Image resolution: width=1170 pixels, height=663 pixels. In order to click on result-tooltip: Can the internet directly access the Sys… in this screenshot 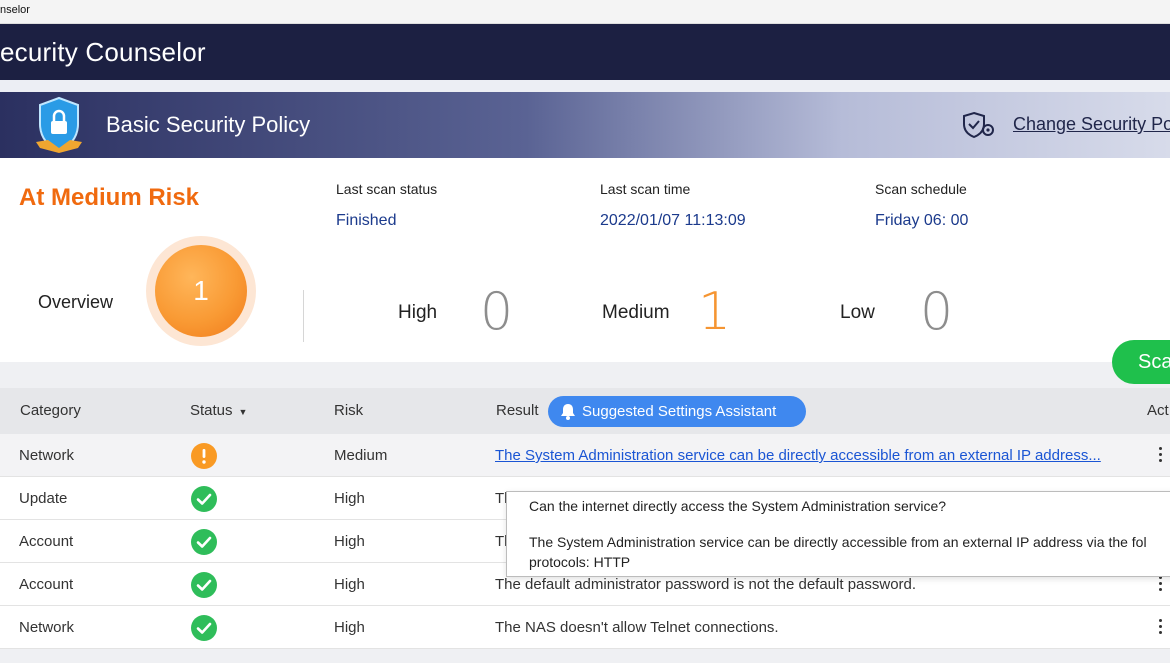, I will do `click(838, 534)`.